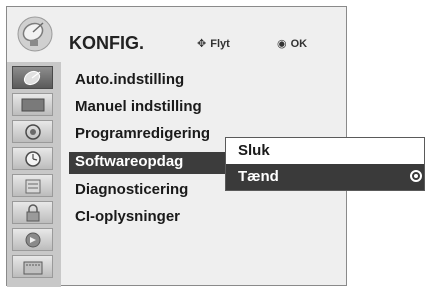  Describe the element at coordinates (220, 44) in the screenshot. I see `move-hint-label: Flyt` at that location.